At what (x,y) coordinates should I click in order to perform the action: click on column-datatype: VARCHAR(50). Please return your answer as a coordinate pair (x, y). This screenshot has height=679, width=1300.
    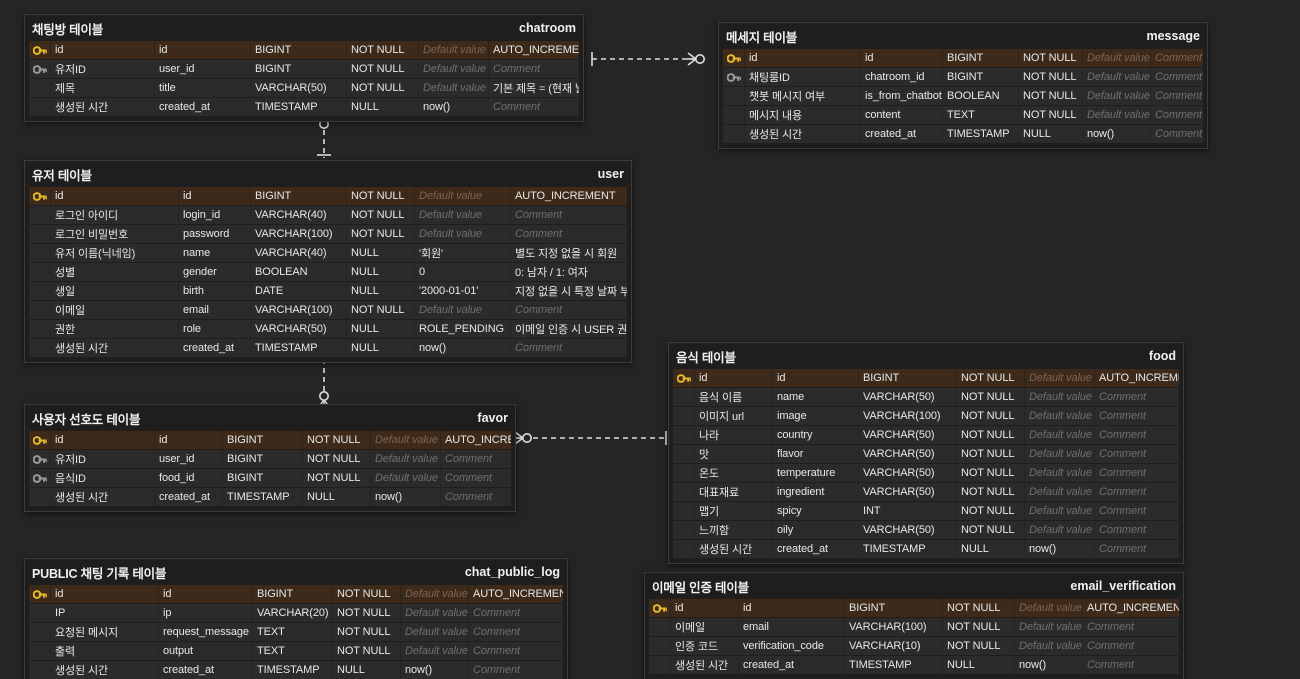
    Looking at the image, I should click on (908, 435).